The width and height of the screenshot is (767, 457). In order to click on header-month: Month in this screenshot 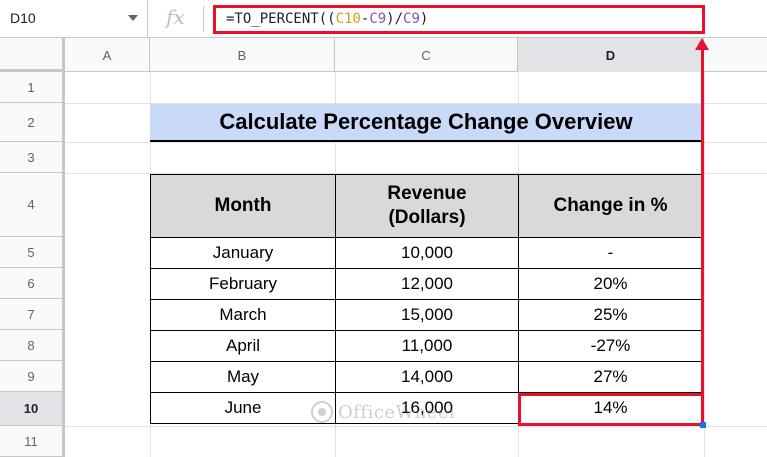, I will do `click(243, 206)`.